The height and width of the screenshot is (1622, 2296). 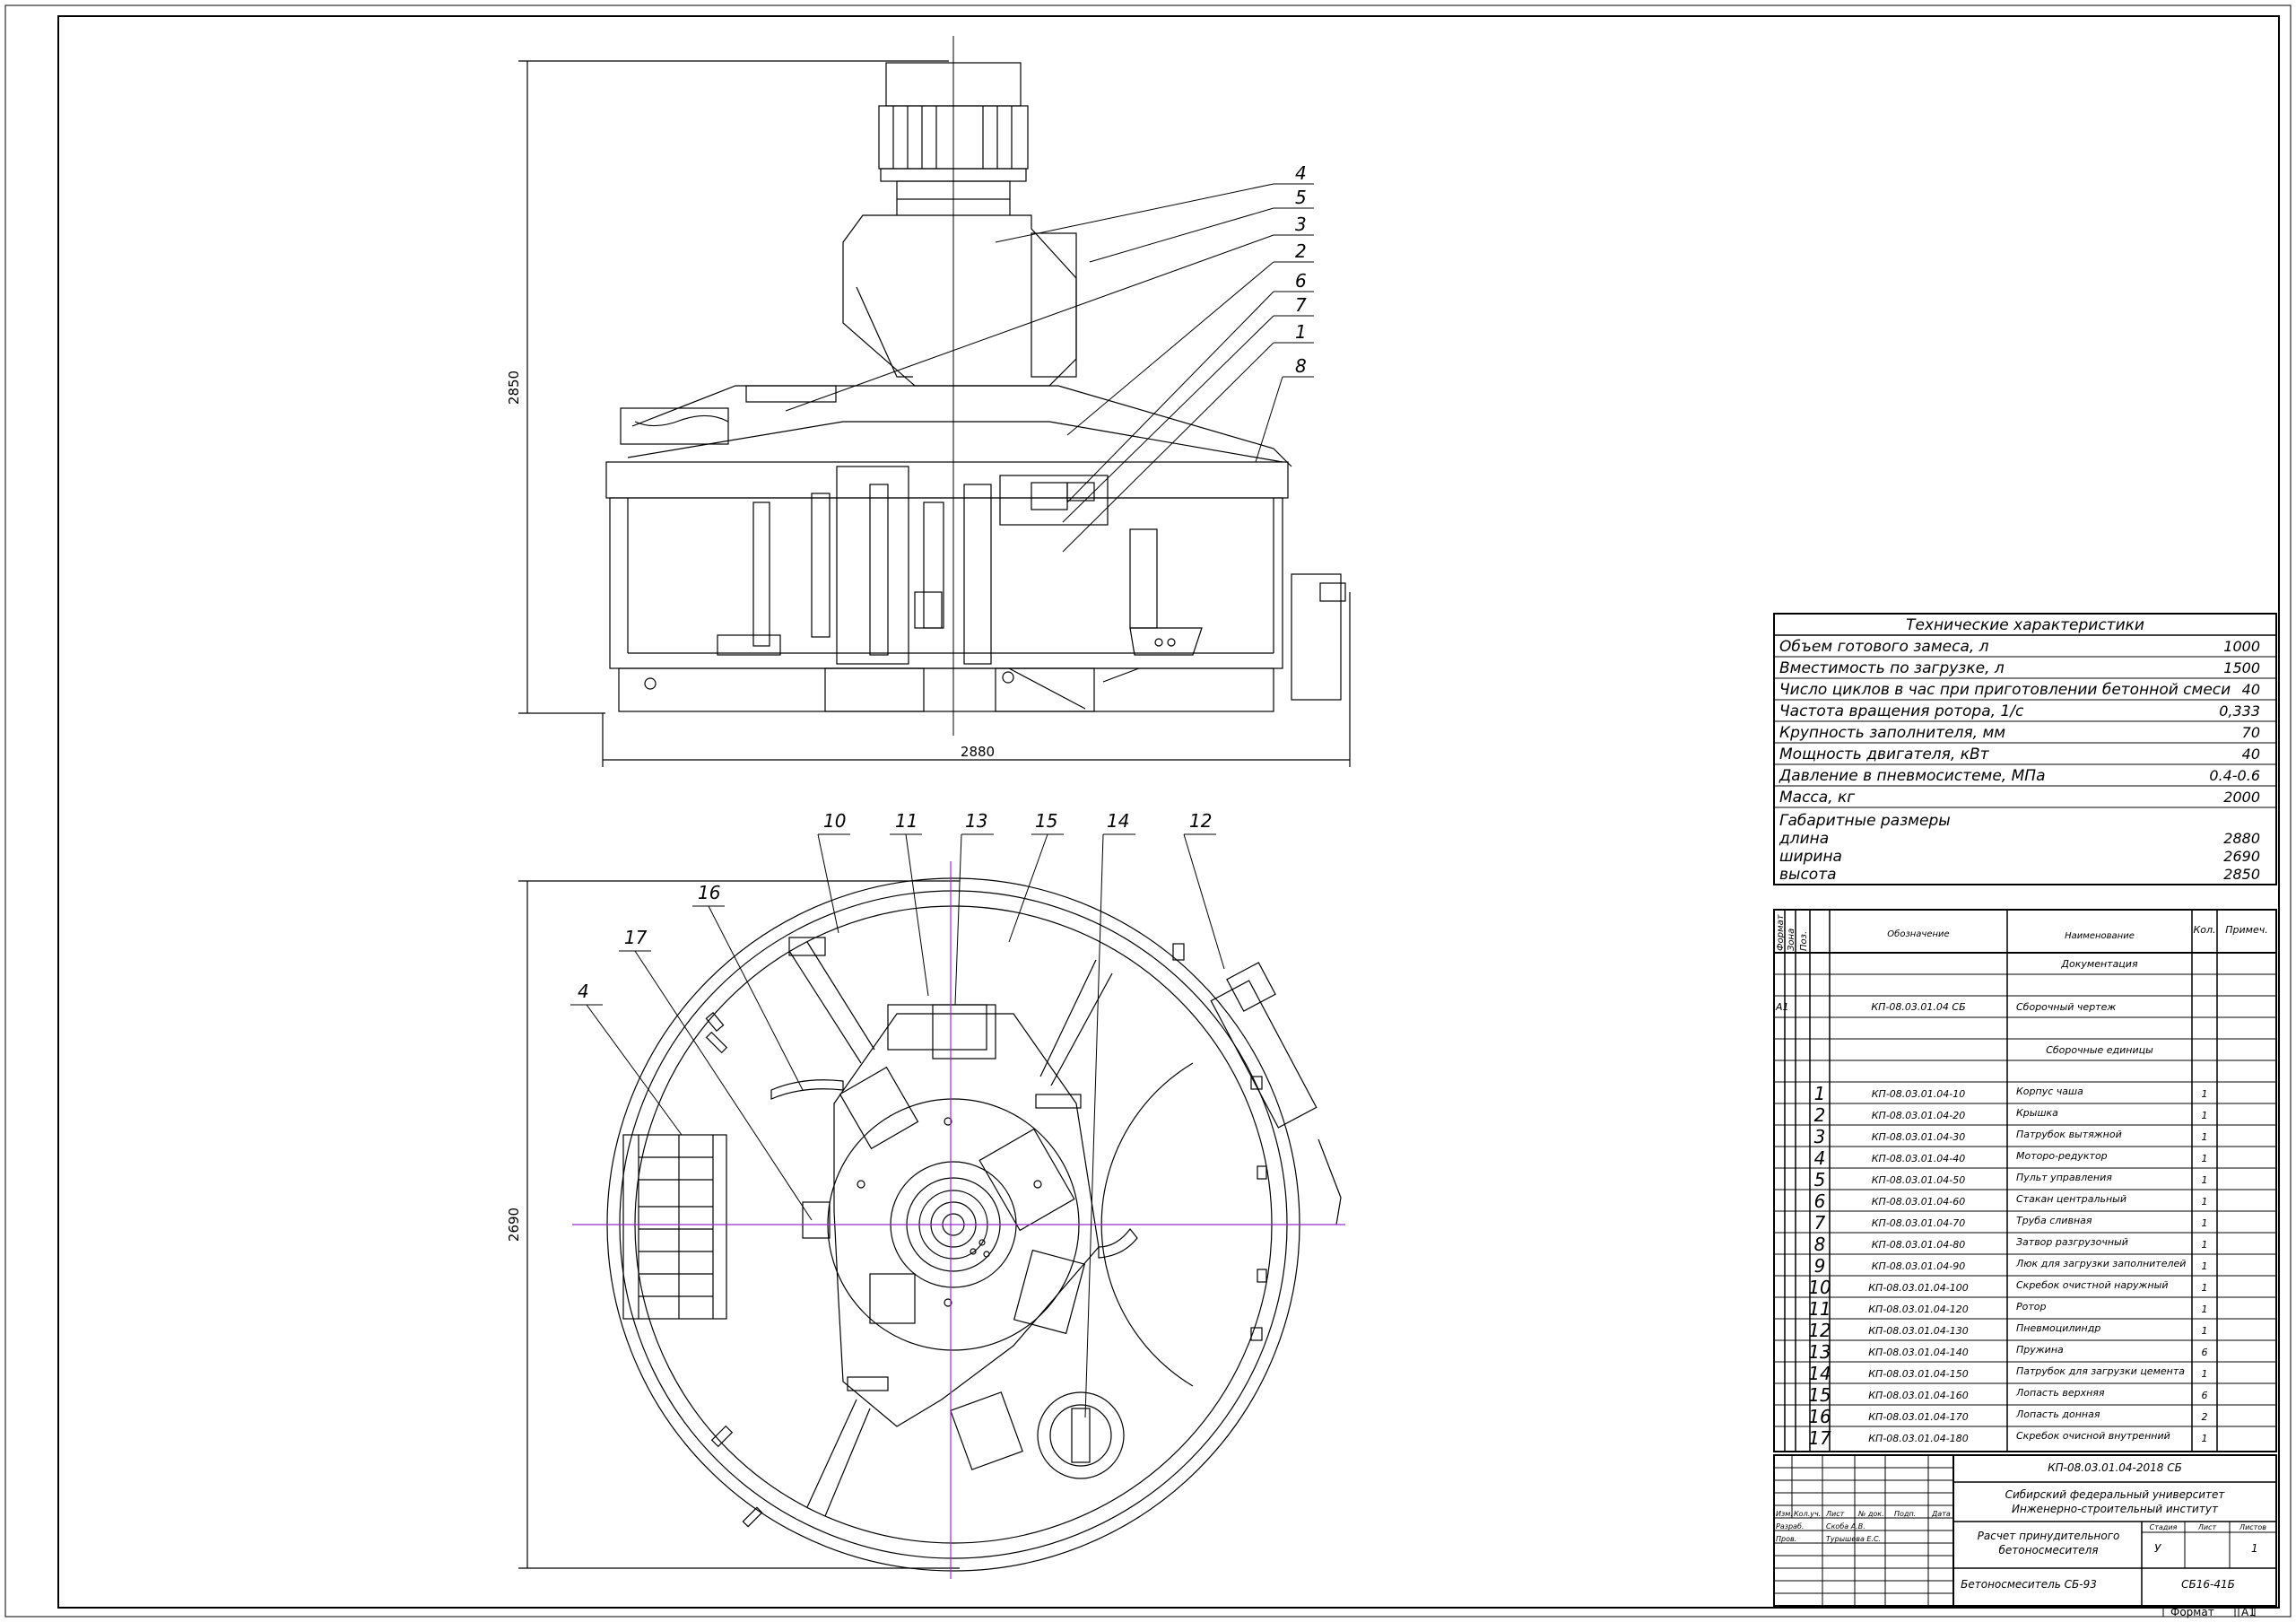 What do you see at coordinates (1918, 1374) in the screenshot?
I see `bom-designation: КП-08.03.01.04-150` at bounding box center [1918, 1374].